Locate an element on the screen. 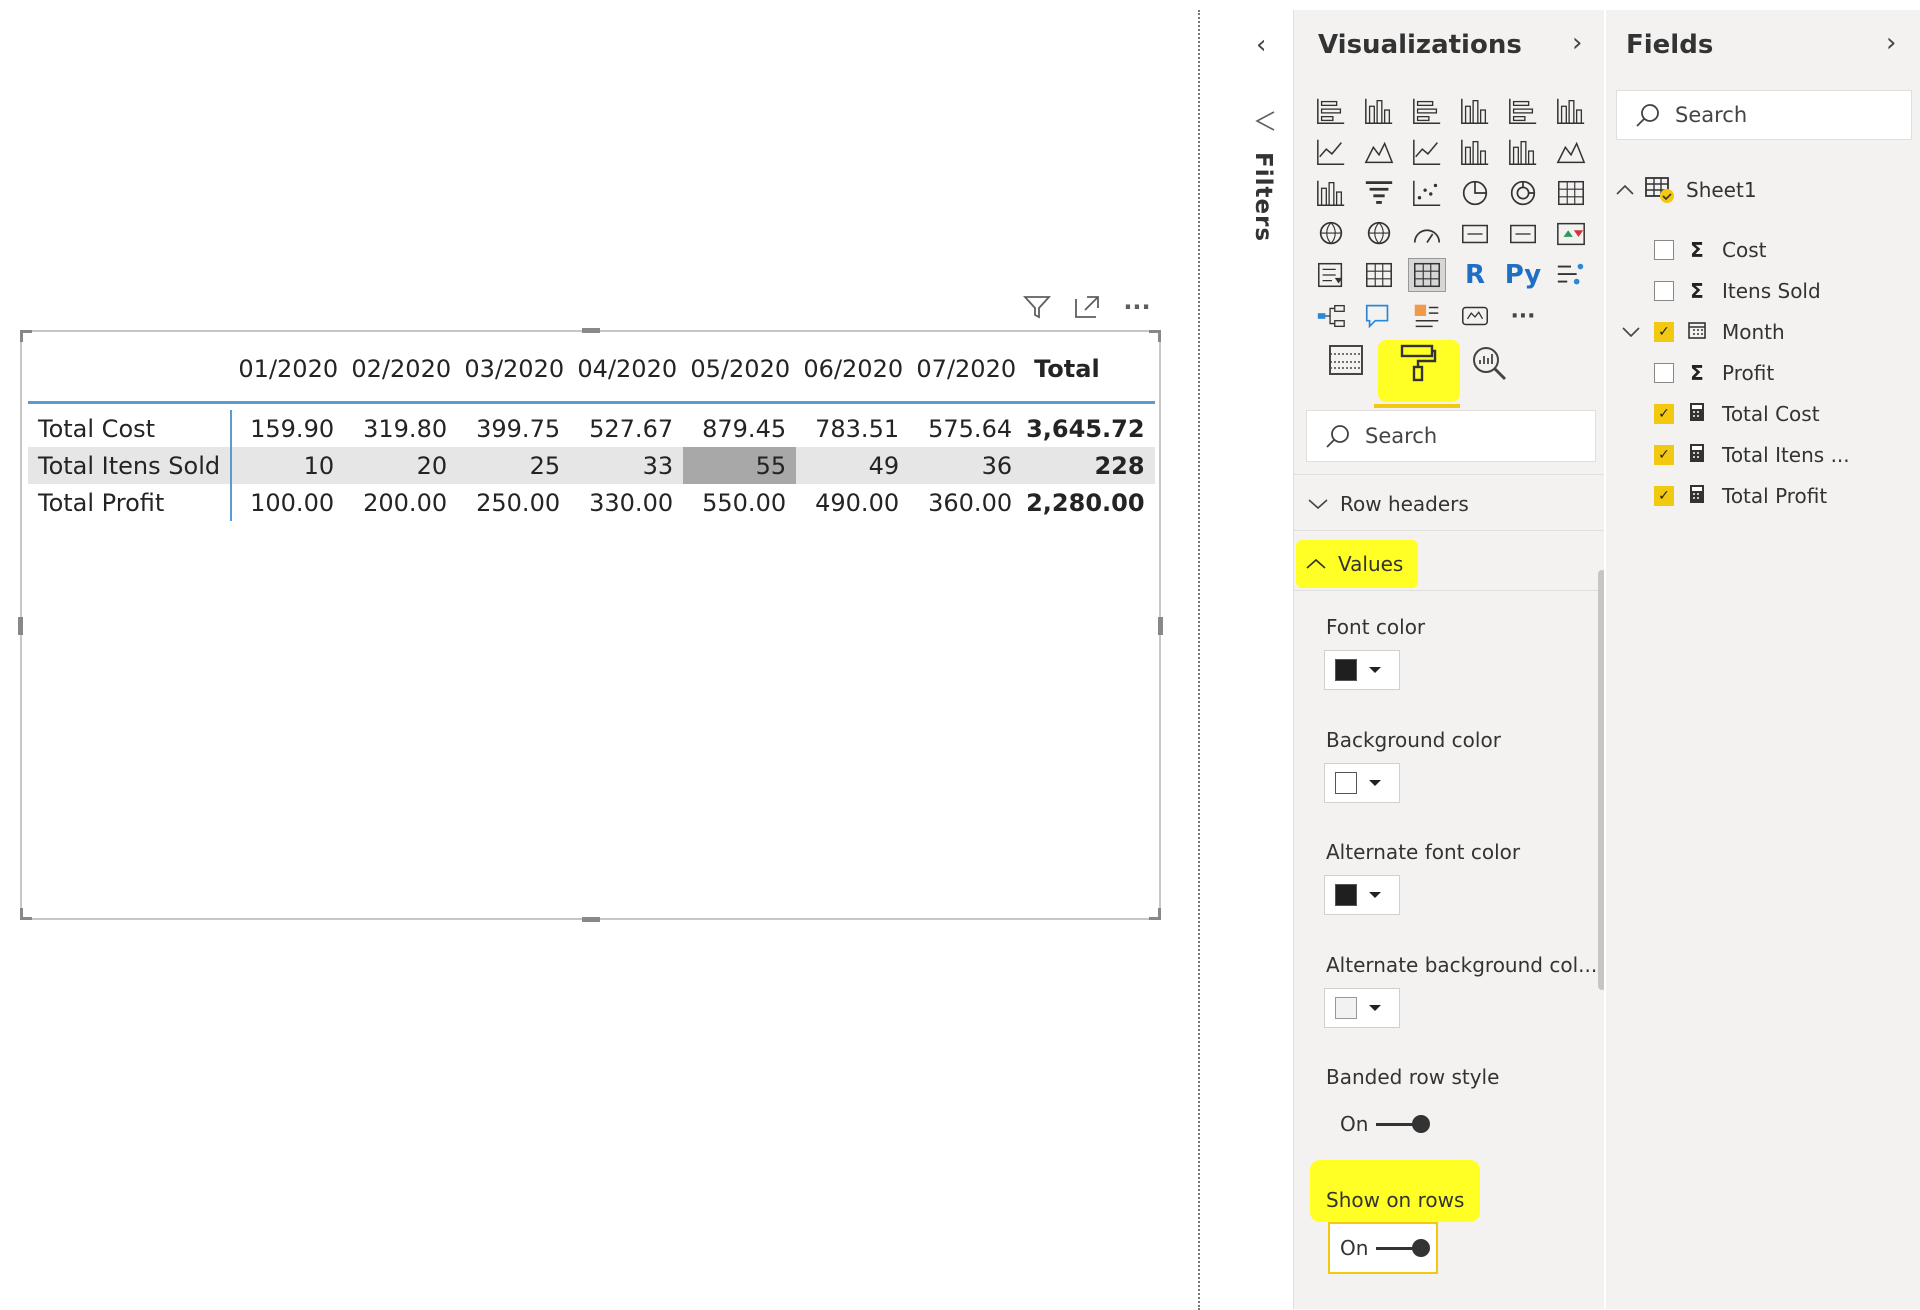 This screenshot has width=1920, height=1310. banded-row-style-toggle: On is located at coordinates (1385, 1124).